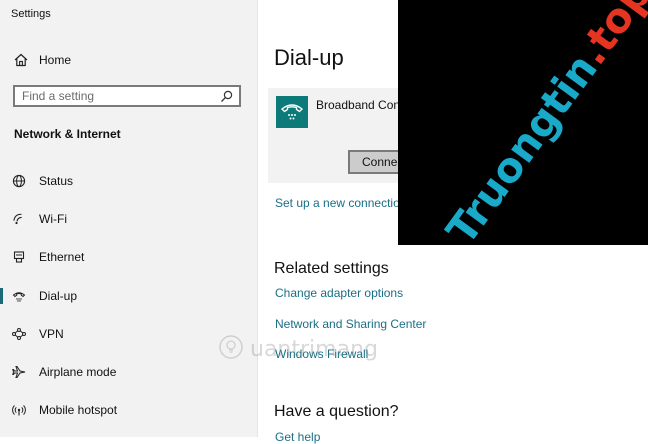 The width and height of the screenshot is (648, 444). I want to click on network-sharing-center-link: Network and Sharing Center, so click(350, 324).